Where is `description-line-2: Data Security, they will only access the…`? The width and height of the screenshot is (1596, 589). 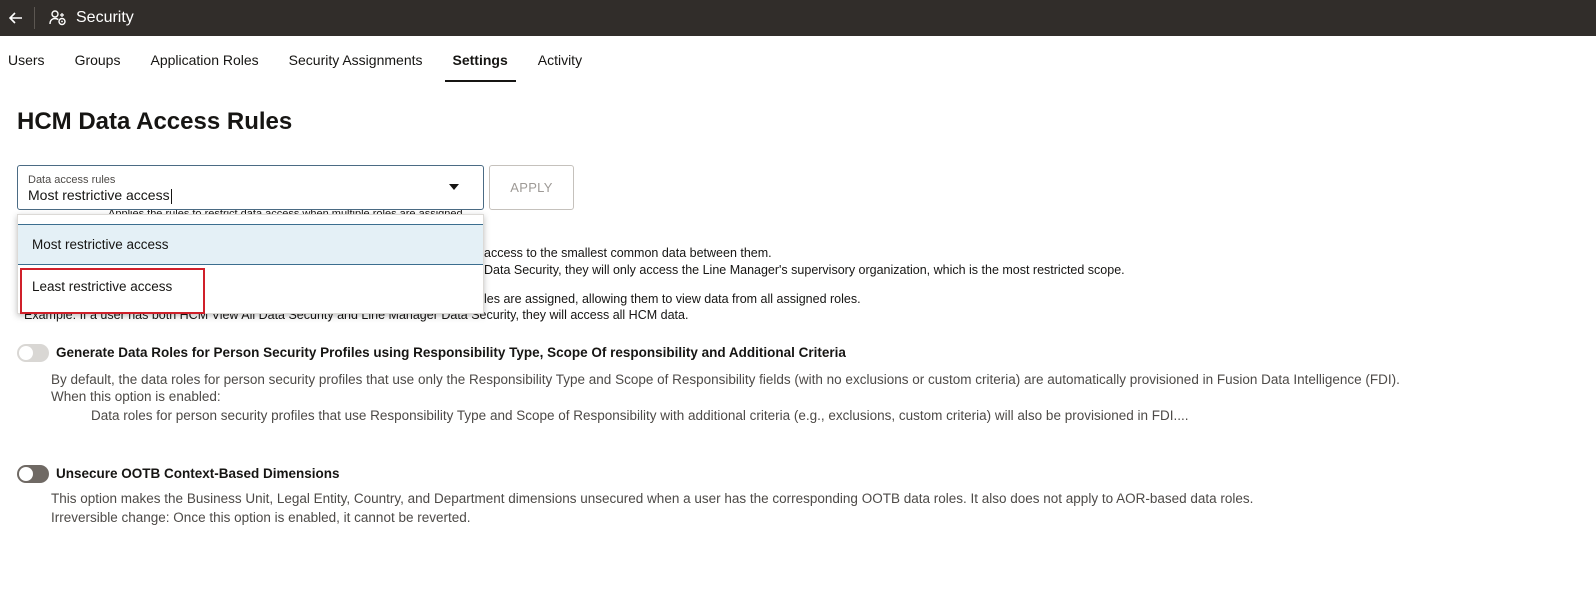 description-line-2: Data Security, they will only access the… is located at coordinates (804, 270).